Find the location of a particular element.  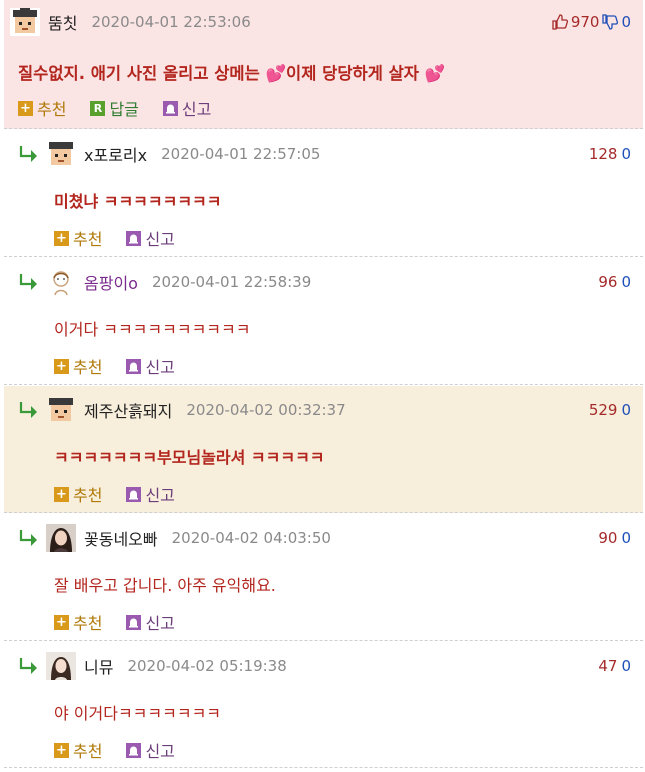

comment-text: 미쳤냐 ㅋㅋㅋㅋㅋㅋㅋㅋ is located at coordinates (138, 201).